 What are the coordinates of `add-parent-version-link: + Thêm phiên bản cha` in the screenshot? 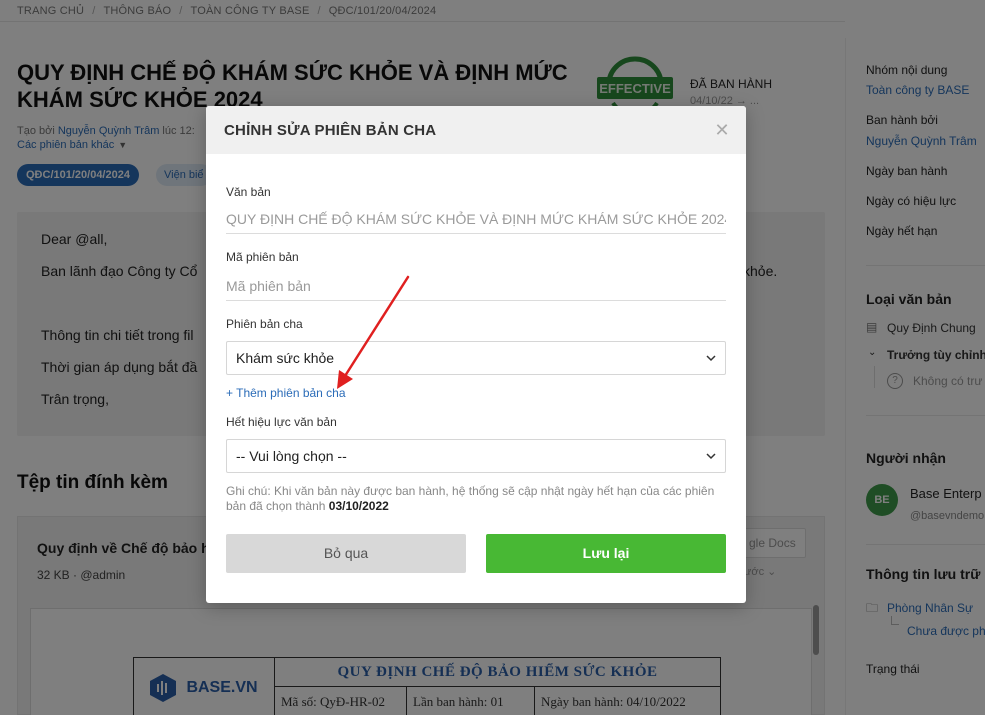 It's located at (286, 393).